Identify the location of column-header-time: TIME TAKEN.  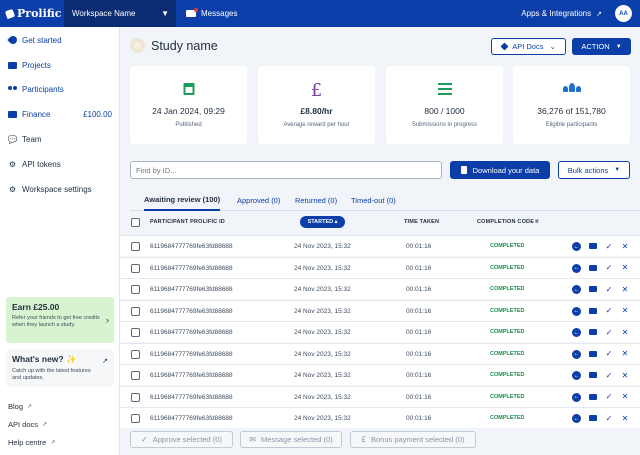
(421, 222).